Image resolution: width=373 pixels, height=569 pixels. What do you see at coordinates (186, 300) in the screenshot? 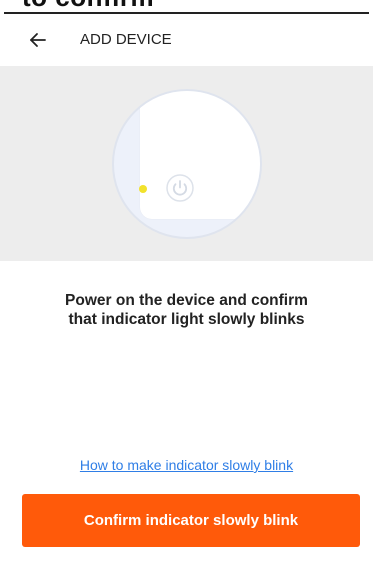
I see `instruction-line-1: Power on the device and confirm` at bounding box center [186, 300].